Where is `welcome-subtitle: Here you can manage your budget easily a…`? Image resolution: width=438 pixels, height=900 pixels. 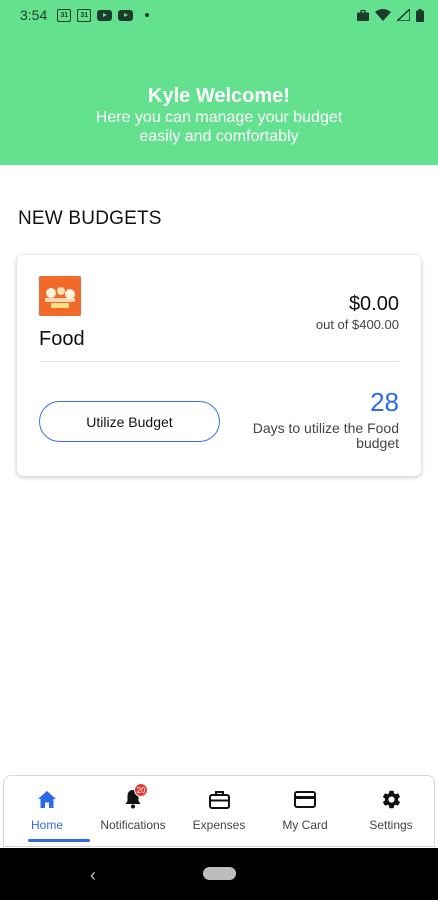 welcome-subtitle: Here you can manage your budget easily a… is located at coordinates (219, 127).